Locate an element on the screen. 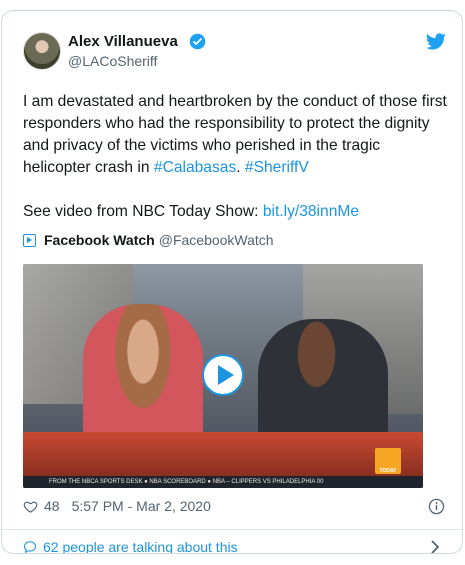 Image resolution: width=465 pixels, height=565 pixels. play-icon is located at coordinates (223, 375).